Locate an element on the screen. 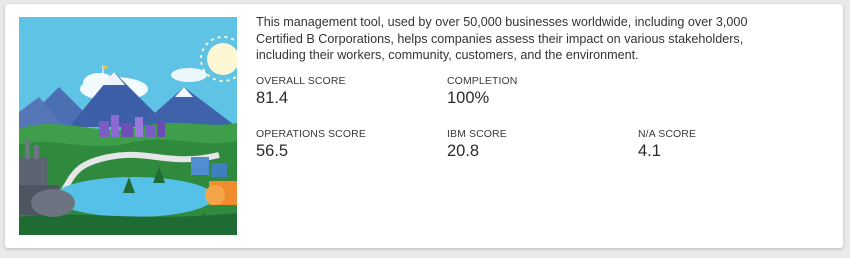  ibm-score: IBM SCORE 20.8 is located at coordinates (477, 144).